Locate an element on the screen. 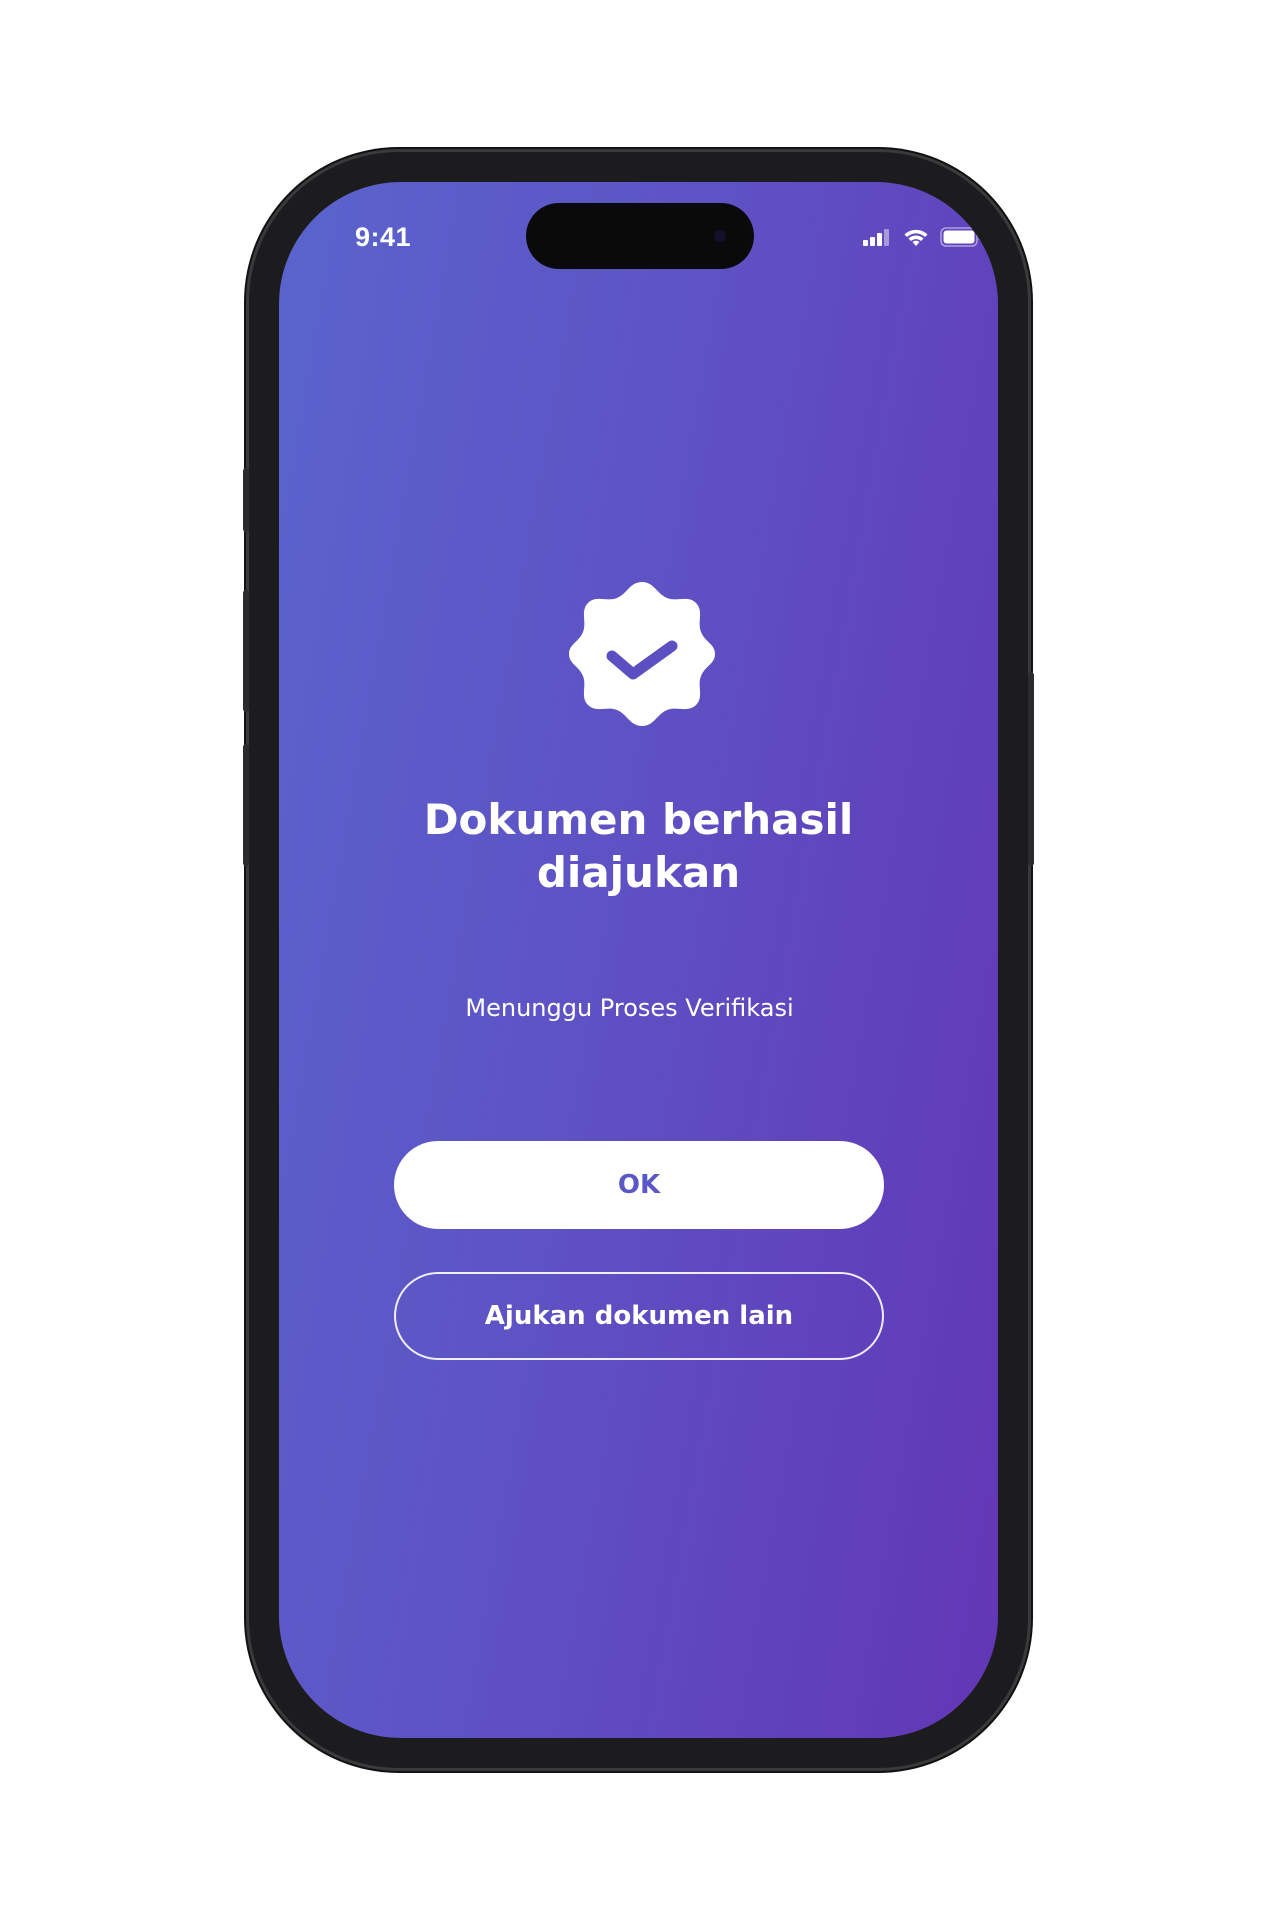 This screenshot has height=1920, width=1280. ok-button-label: OK is located at coordinates (639, 1185).